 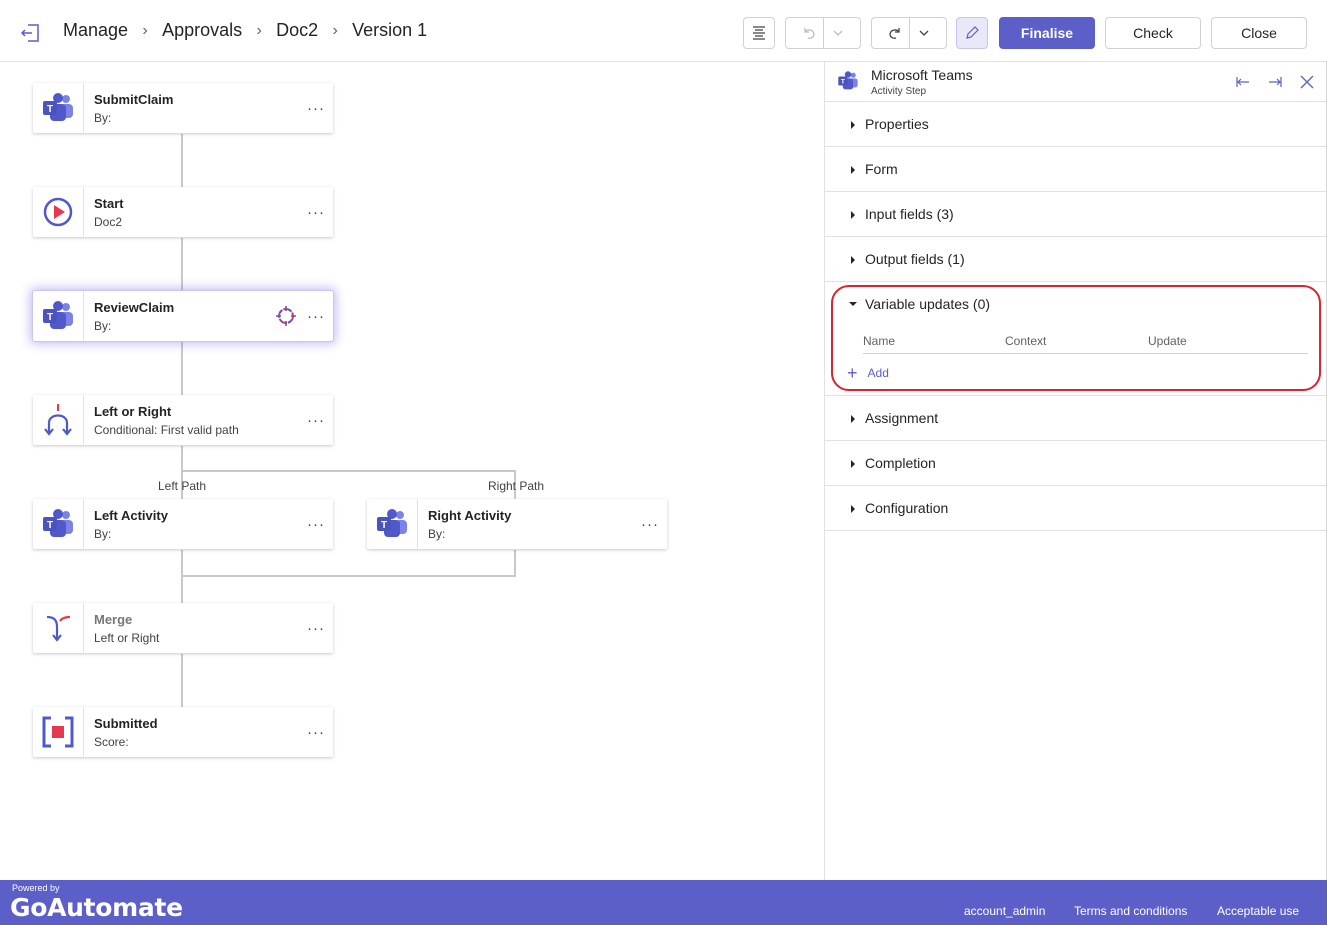 I want to click on flow-node-submitclaim: T SubmitClaim By: ···, so click(x=183, y=108).